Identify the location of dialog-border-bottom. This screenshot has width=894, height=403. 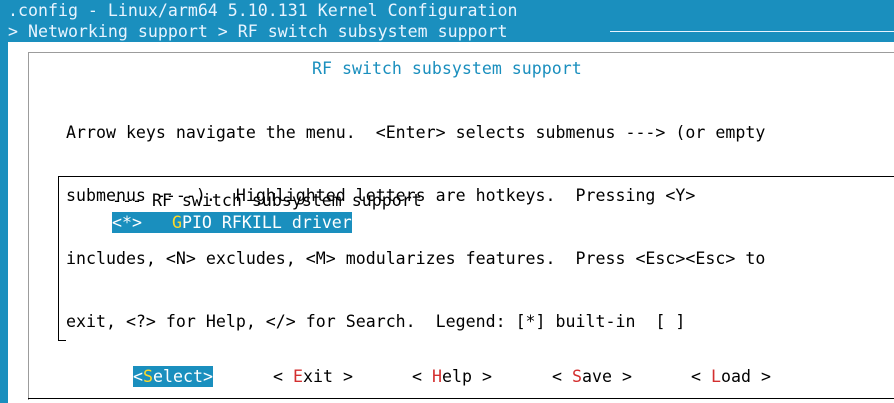
(461, 398).